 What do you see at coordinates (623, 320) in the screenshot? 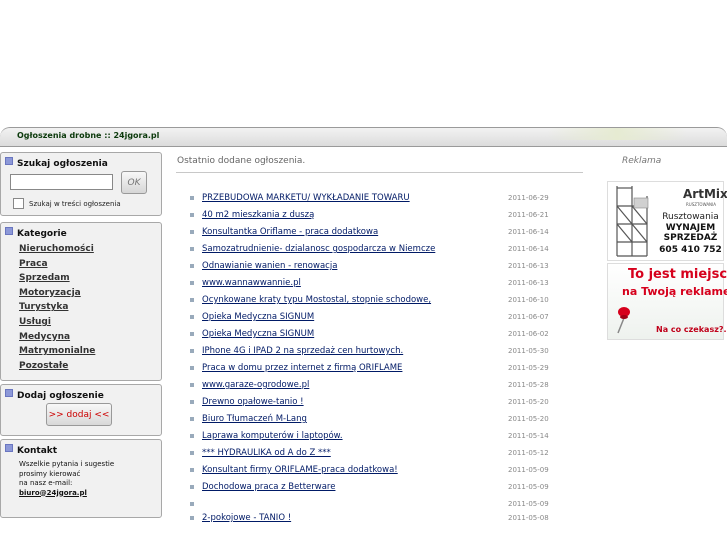
I see `pushpin-icon` at bounding box center [623, 320].